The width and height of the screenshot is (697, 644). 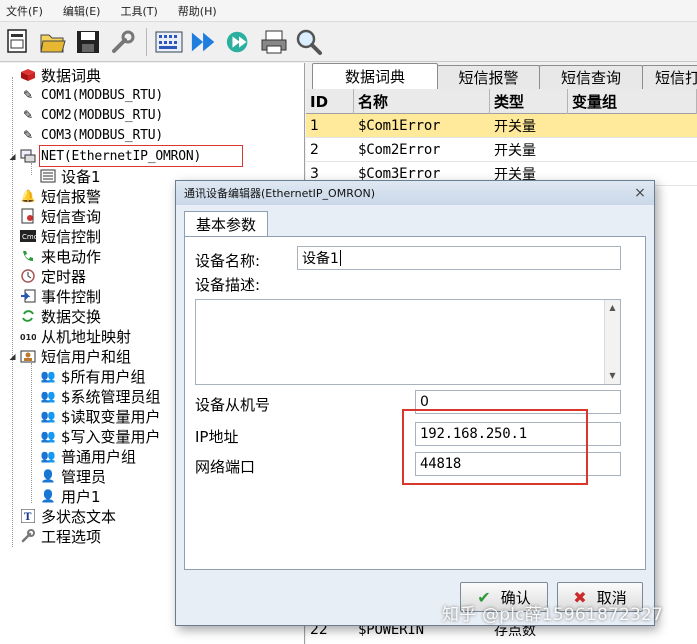 I want to click on tab-basic-params: 基本参数, so click(x=226, y=224).